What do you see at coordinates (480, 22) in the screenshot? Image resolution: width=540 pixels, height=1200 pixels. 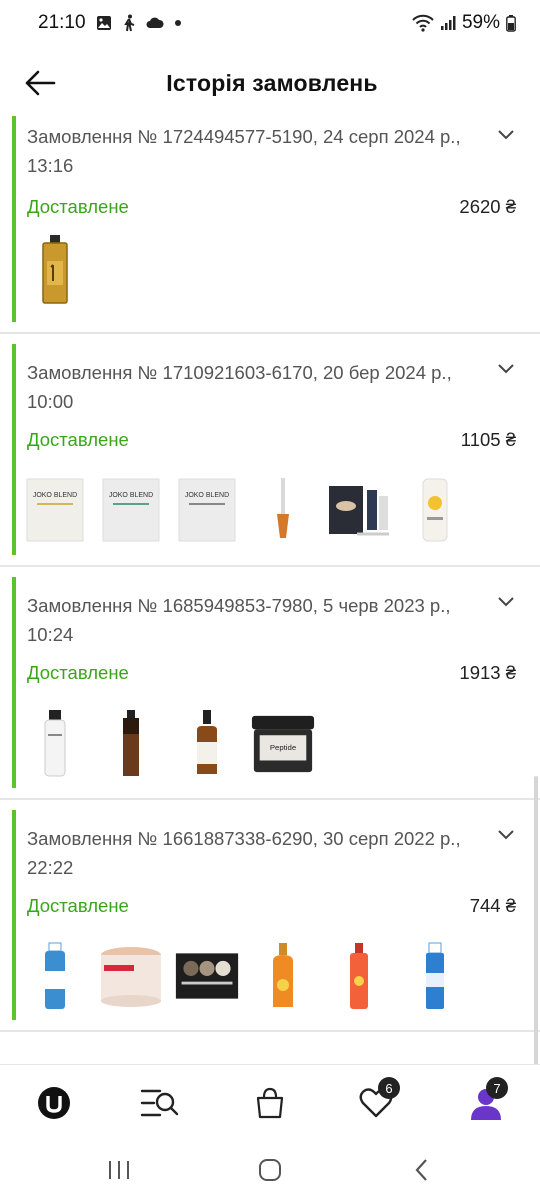 I see `battery-percent: 59%` at bounding box center [480, 22].